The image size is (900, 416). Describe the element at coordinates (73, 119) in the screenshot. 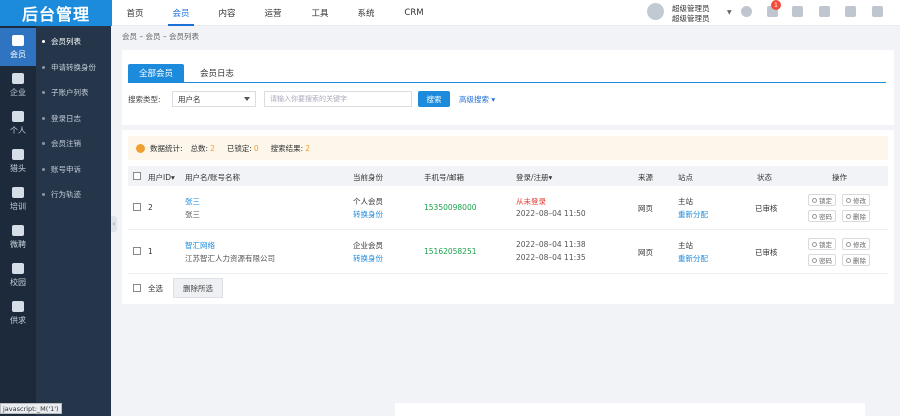

I see `subnav-login-log: 登录日志` at that location.